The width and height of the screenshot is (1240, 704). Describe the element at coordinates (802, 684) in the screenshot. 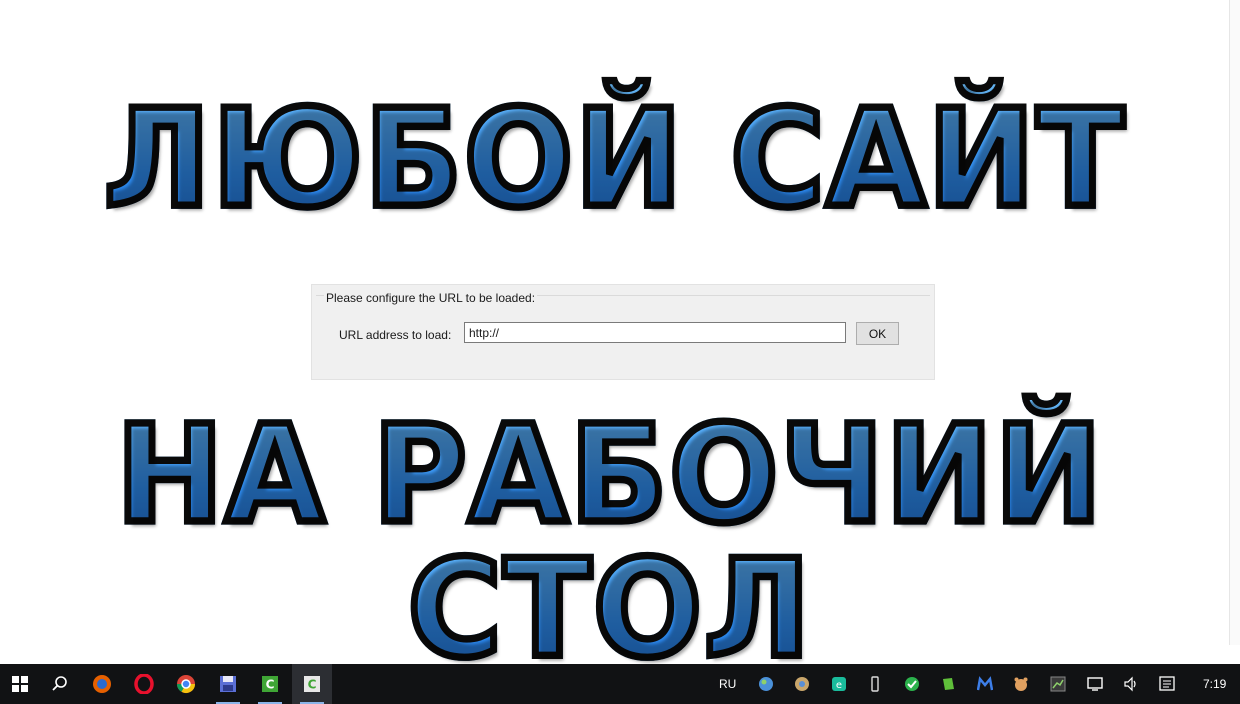

I see `network-ball-icon` at that location.